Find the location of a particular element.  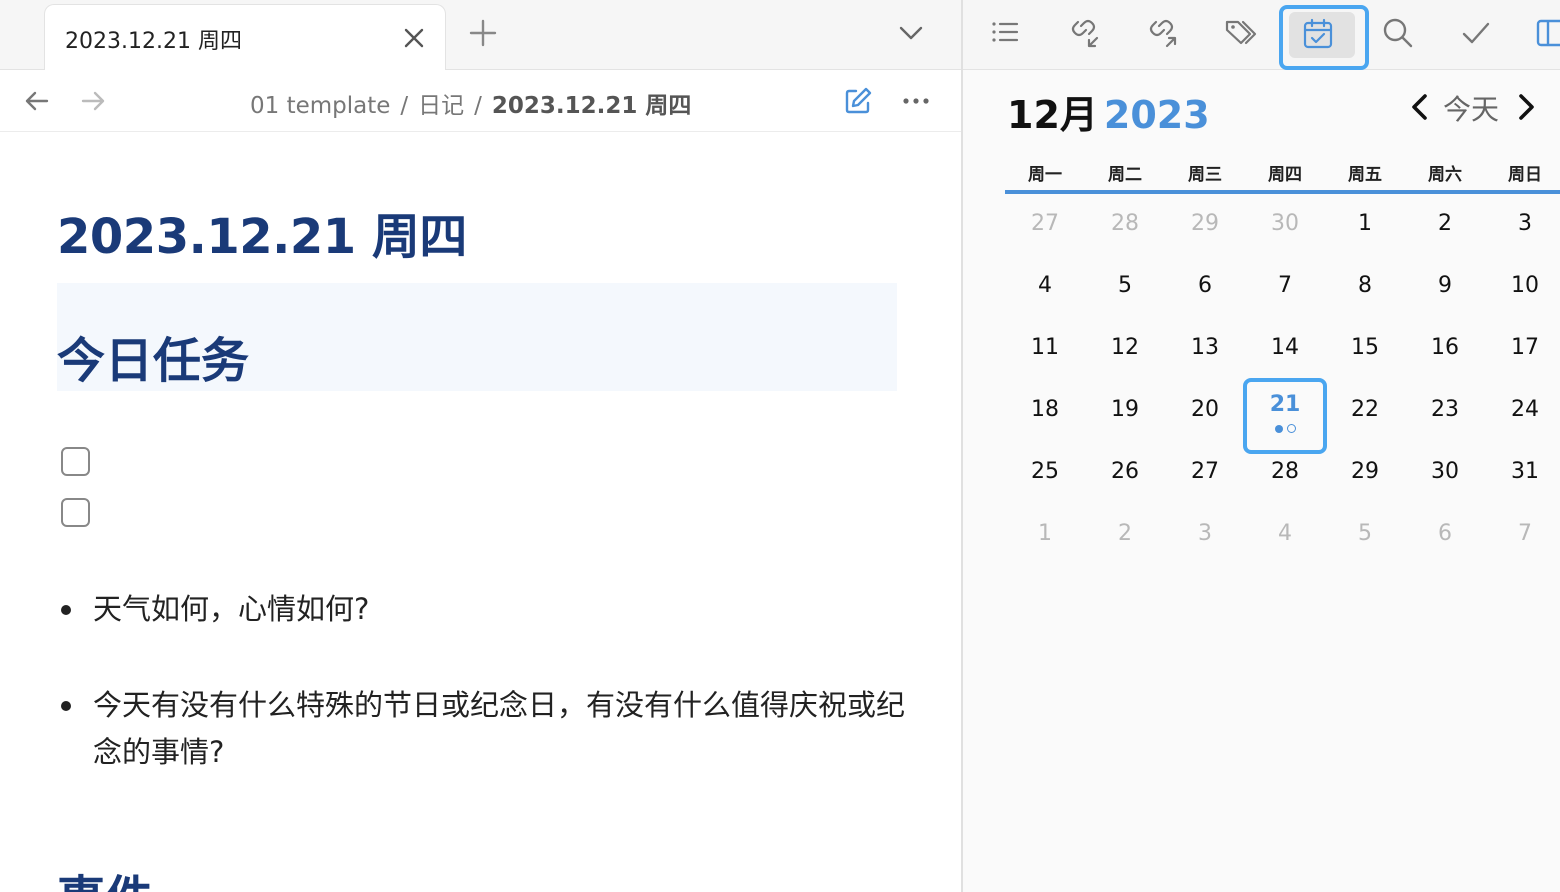

day-number: 2 is located at coordinates (1125, 533).